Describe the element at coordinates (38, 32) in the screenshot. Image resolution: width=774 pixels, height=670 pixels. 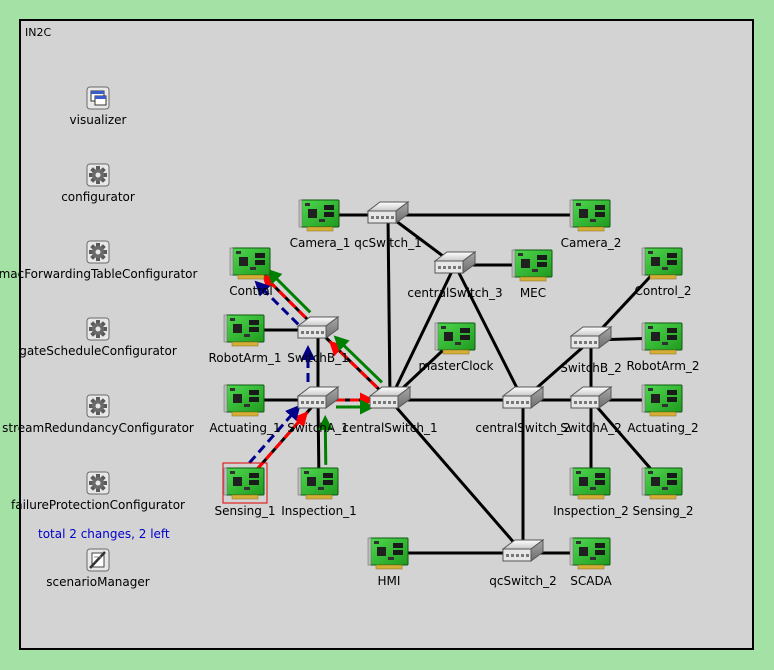
I see `network-title: IN2C` at that location.